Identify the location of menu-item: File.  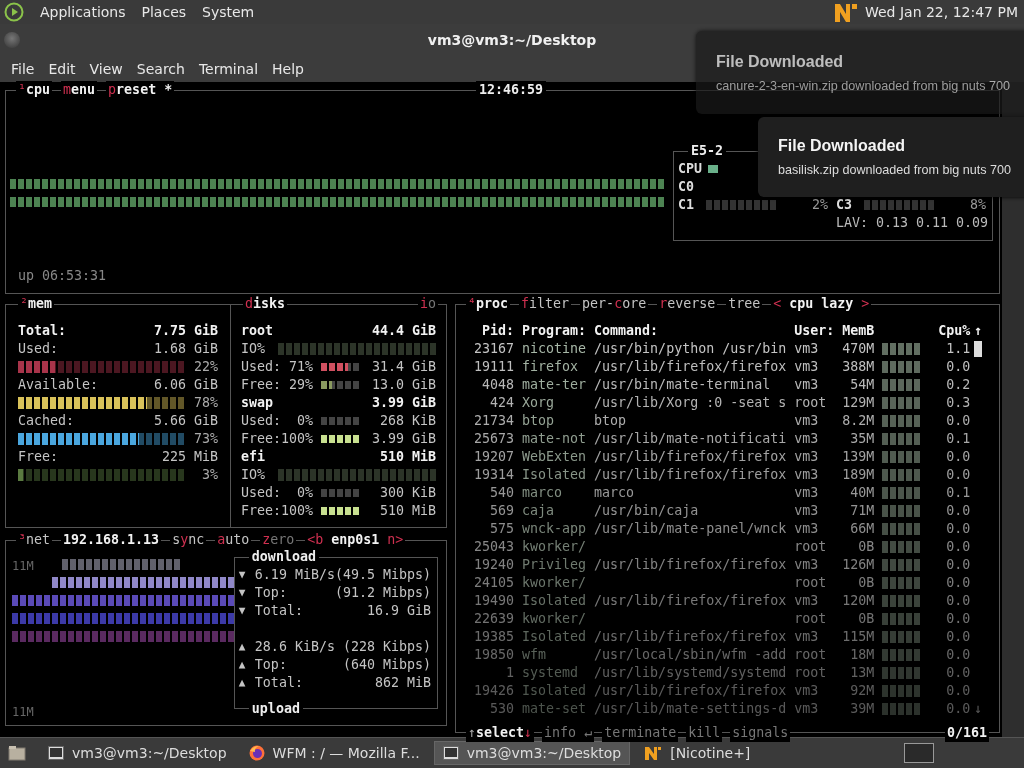
(23, 69).